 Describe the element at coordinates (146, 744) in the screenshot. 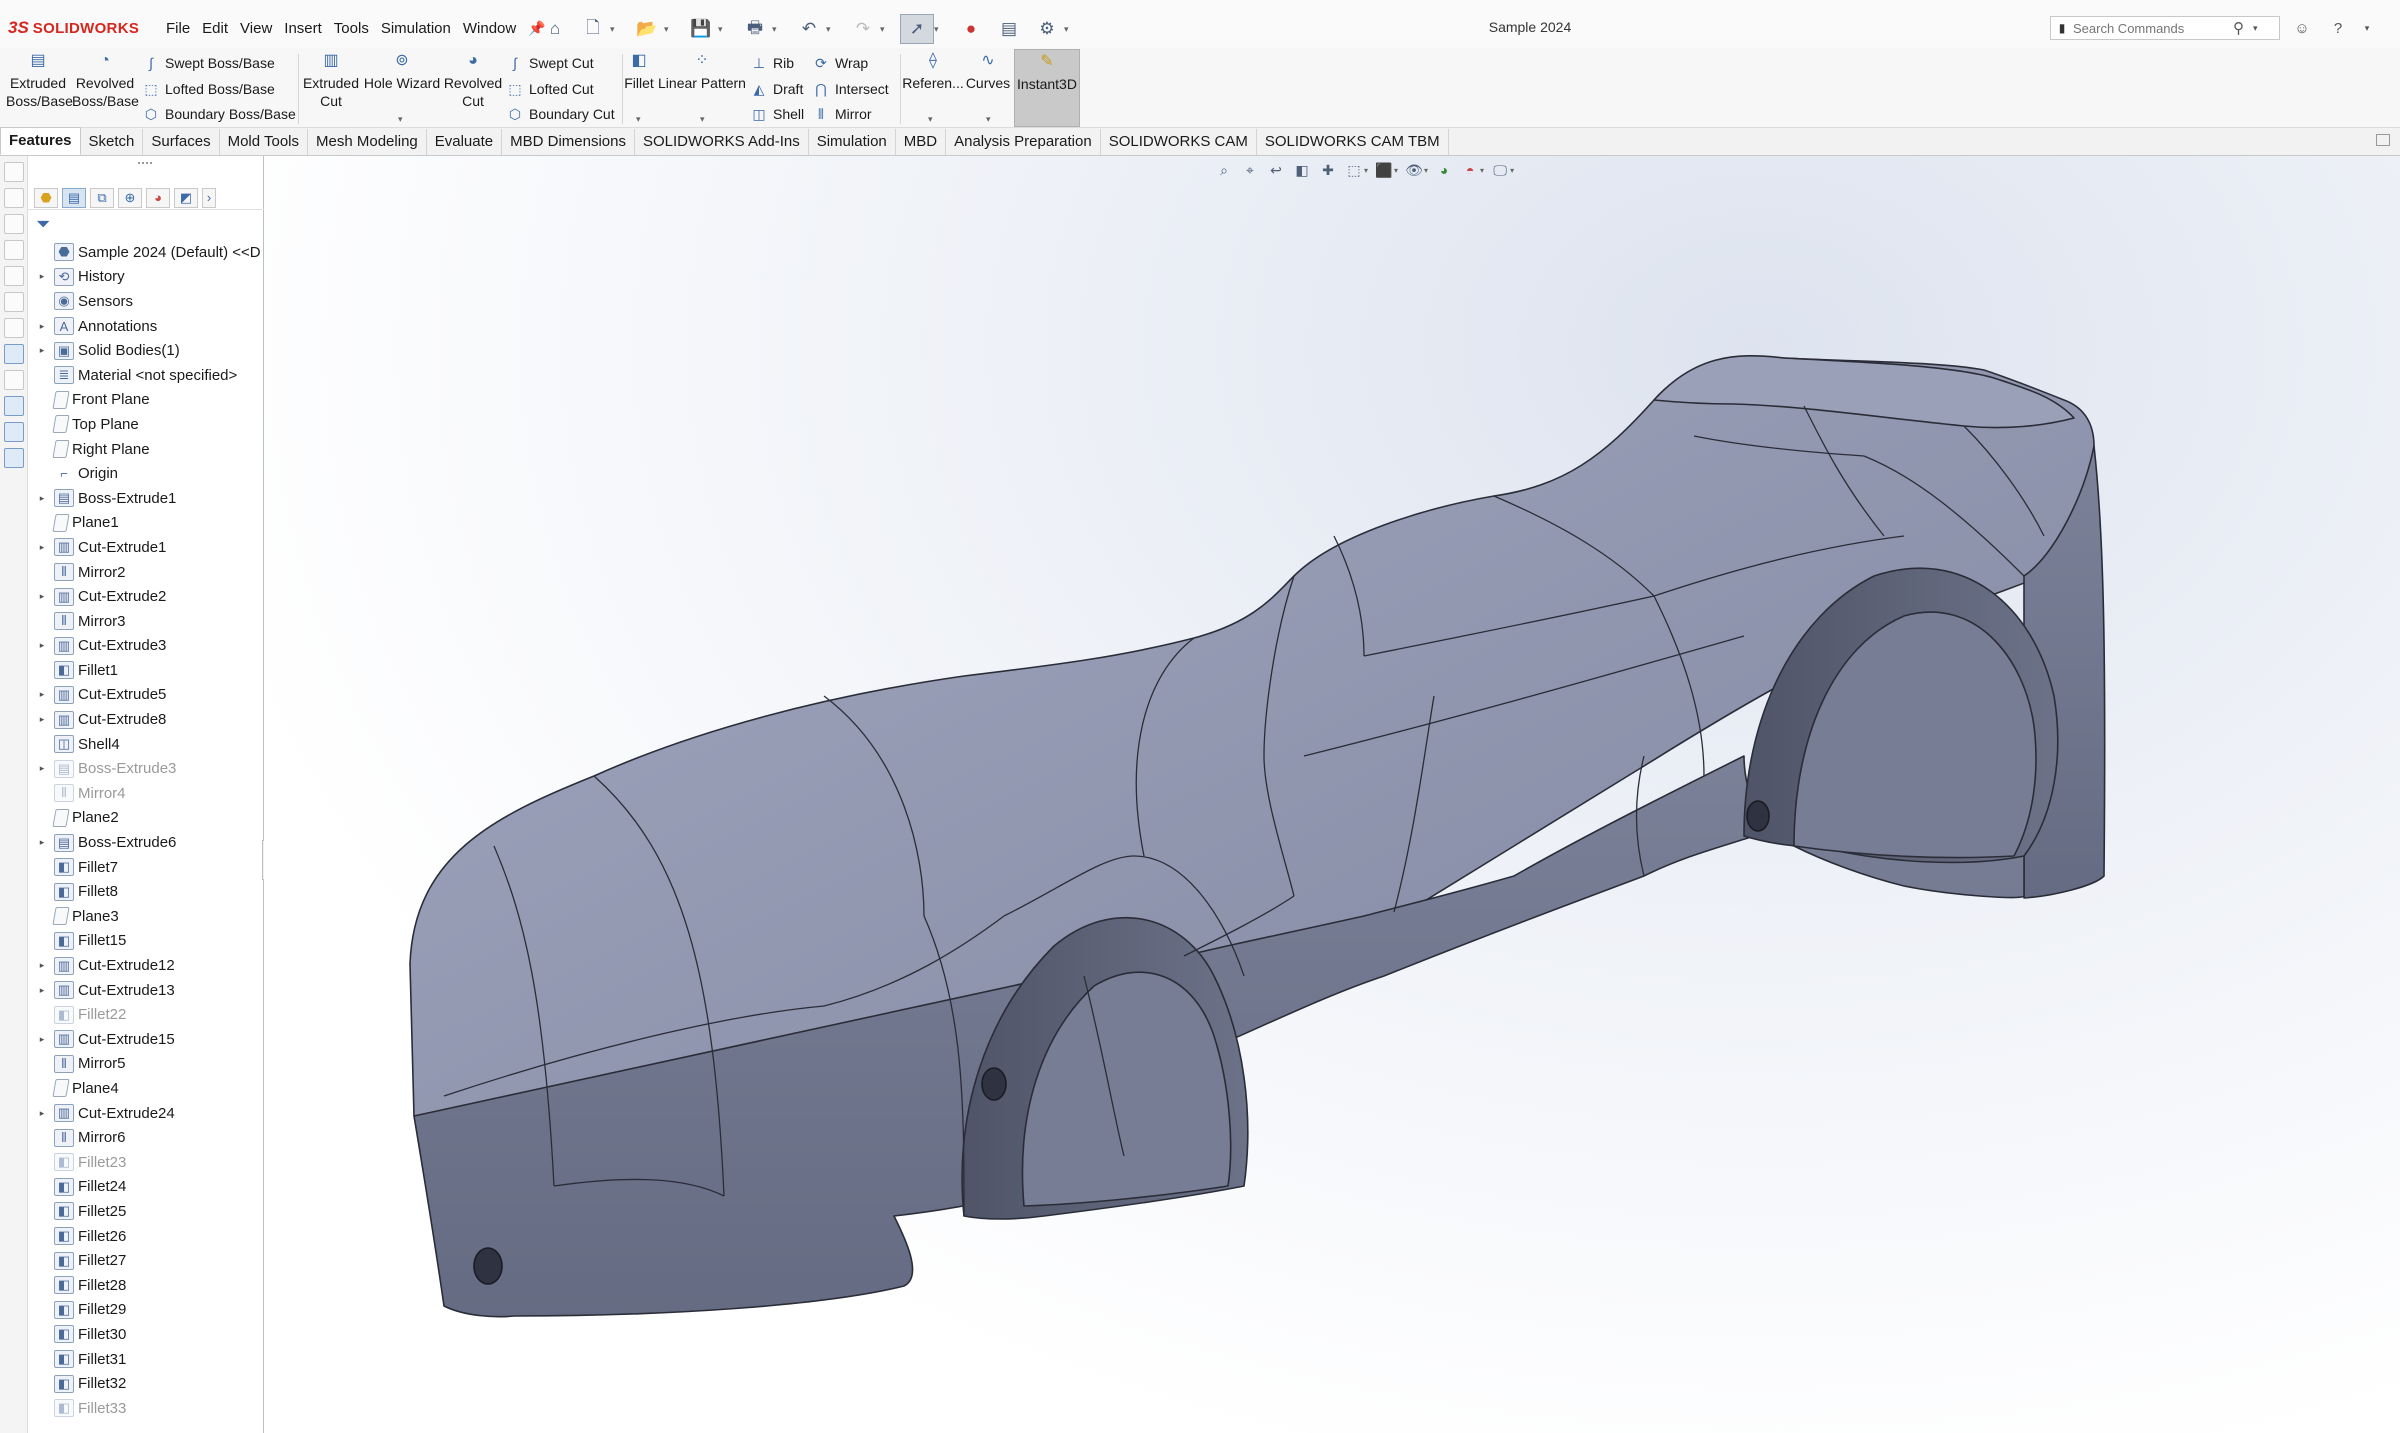

I see `feature-tree-item: ◫ Shell4` at that location.